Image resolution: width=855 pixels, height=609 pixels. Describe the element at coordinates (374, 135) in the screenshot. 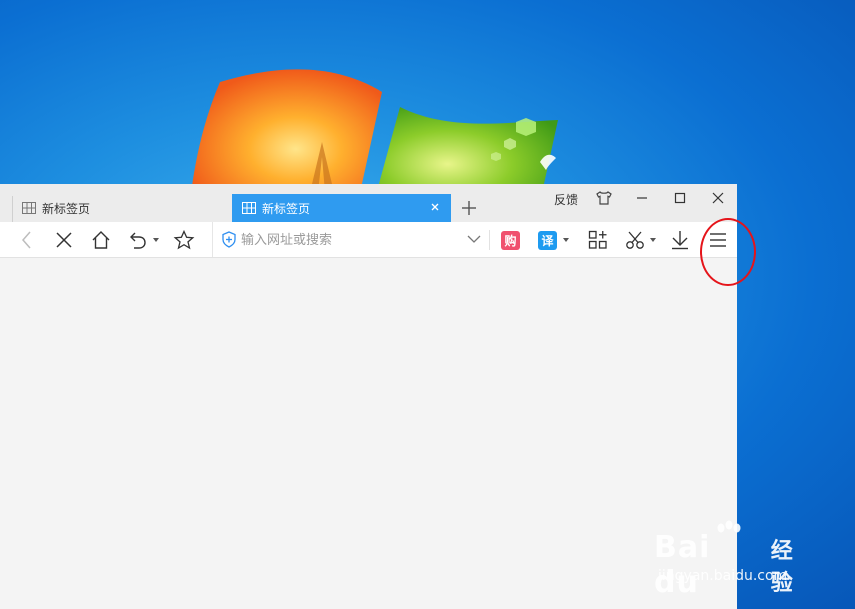

I see `windows-logo` at that location.